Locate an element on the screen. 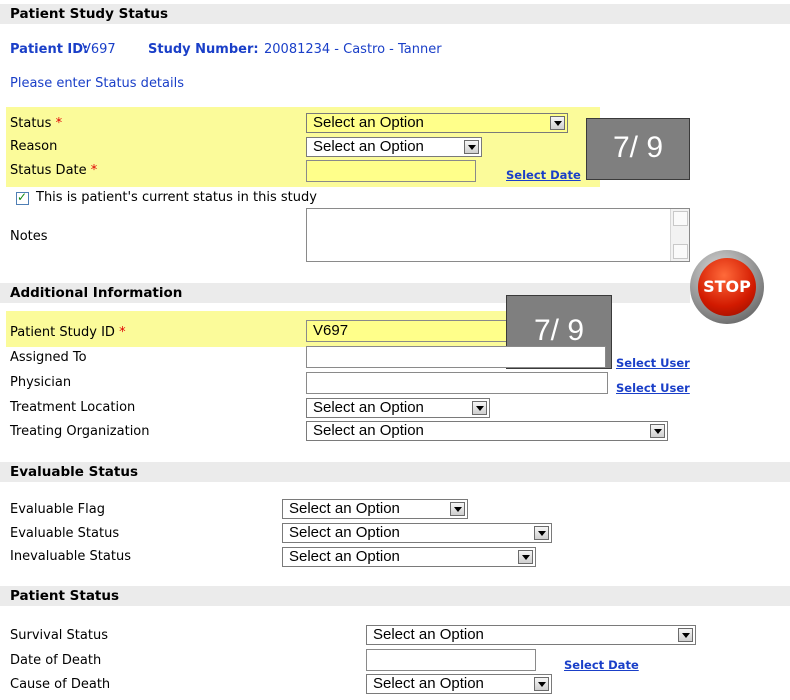 This screenshot has height=700, width=790. cause-of-death-label: Cause of Death is located at coordinates (60, 684).